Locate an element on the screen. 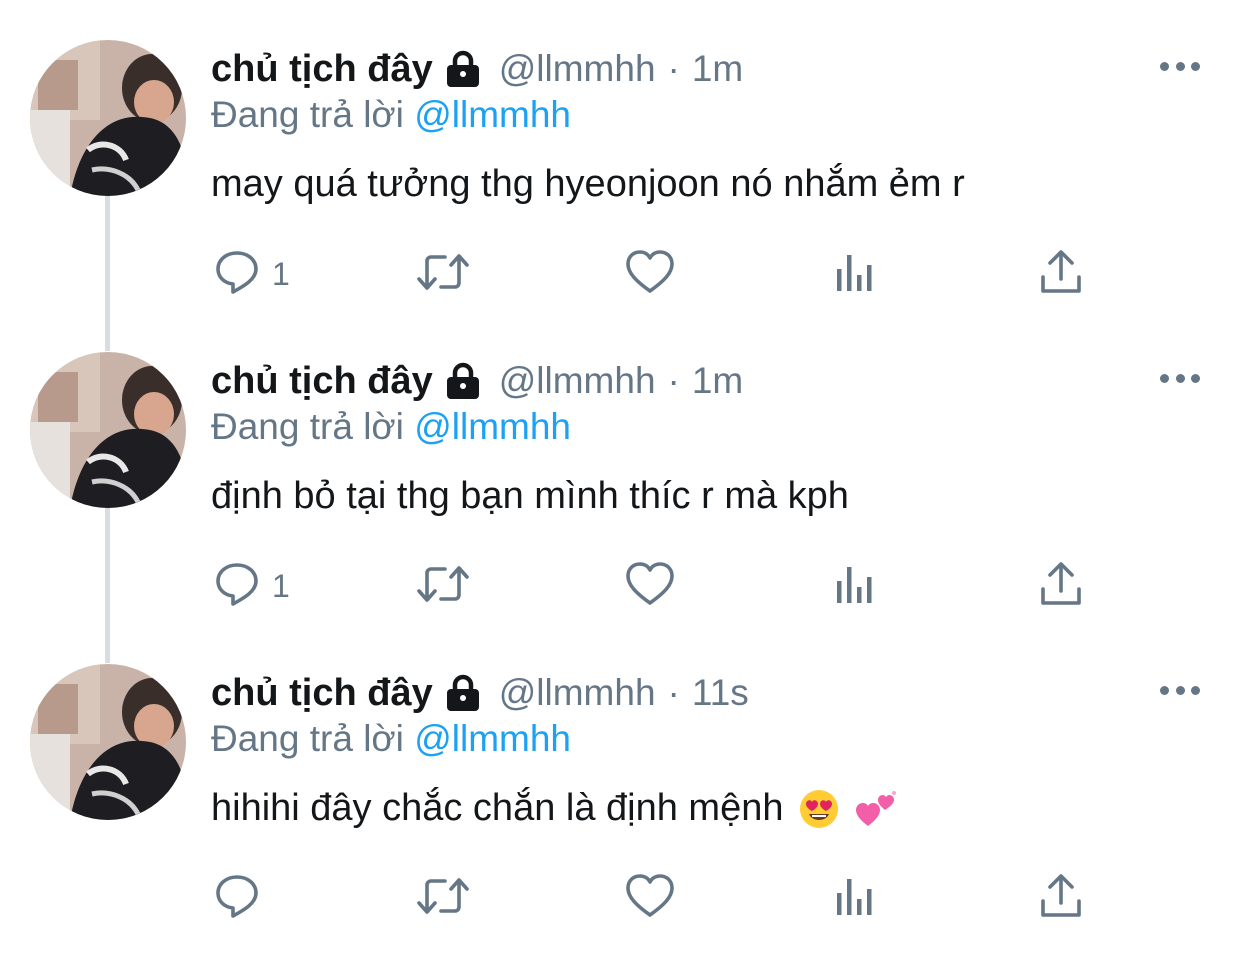 This screenshot has height=960, width=1242. tweet-text-content: may quá tưởng thg hyeonjoon nó nhắm ẻm r is located at coordinates (588, 184).